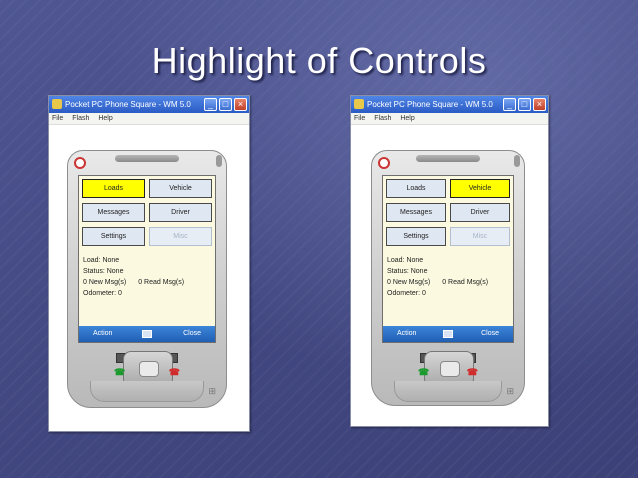  What do you see at coordinates (319, 60) in the screenshot?
I see `slide-title: Highlight of Controls` at bounding box center [319, 60].